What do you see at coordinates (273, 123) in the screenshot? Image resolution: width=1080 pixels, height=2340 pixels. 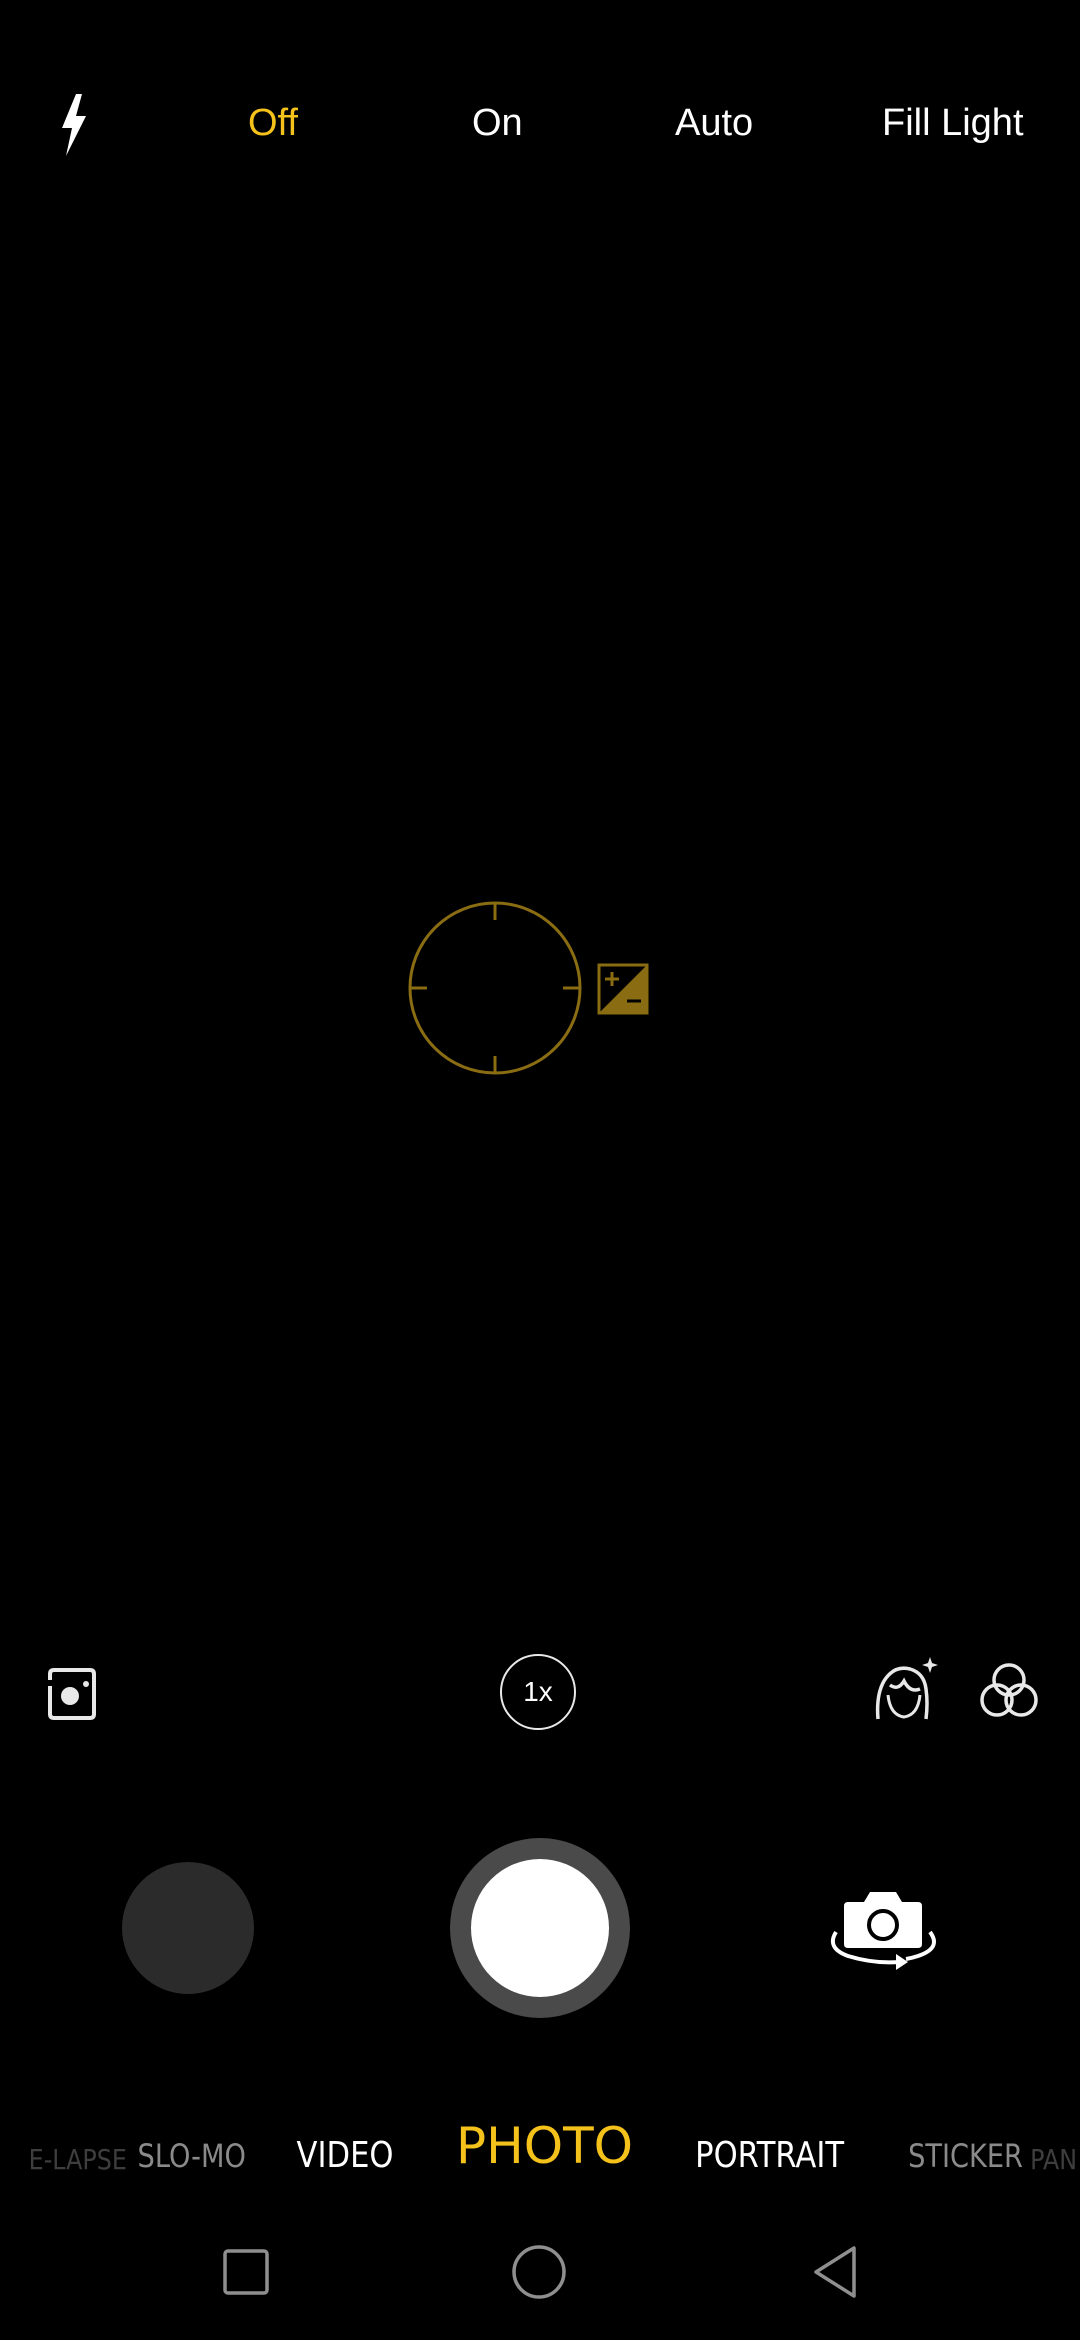 I see `flash-option-off: Off` at bounding box center [273, 123].